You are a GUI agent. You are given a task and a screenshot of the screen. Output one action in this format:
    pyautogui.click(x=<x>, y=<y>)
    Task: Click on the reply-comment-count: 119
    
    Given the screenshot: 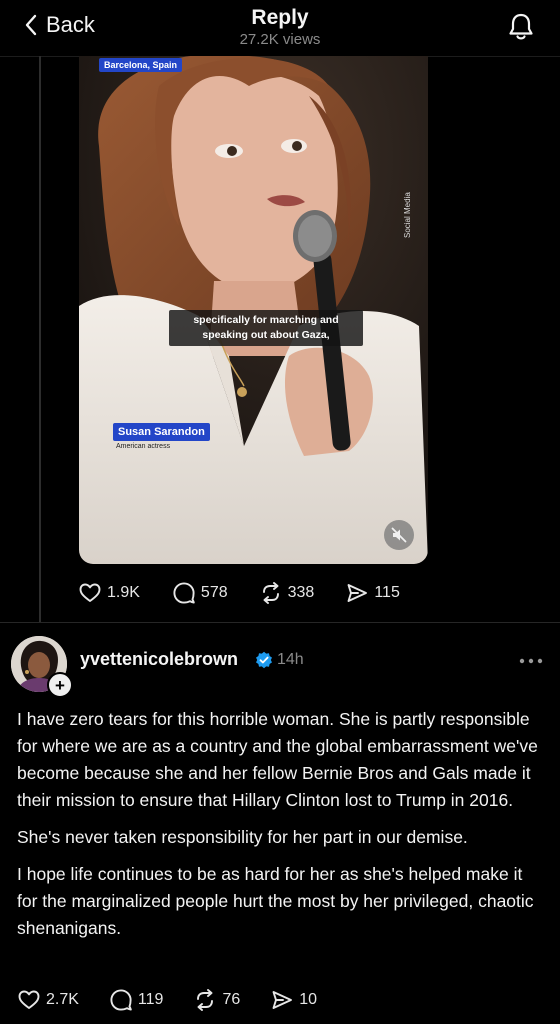 What is the action you would take?
    pyautogui.click(x=150, y=999)
    